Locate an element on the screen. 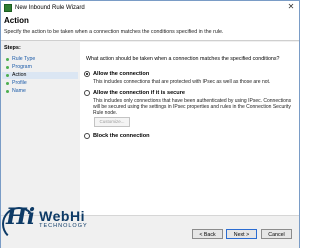 The width and height of the screenshot is (320, 248). step-label: Rule Type is located at coordinates (24, 59).